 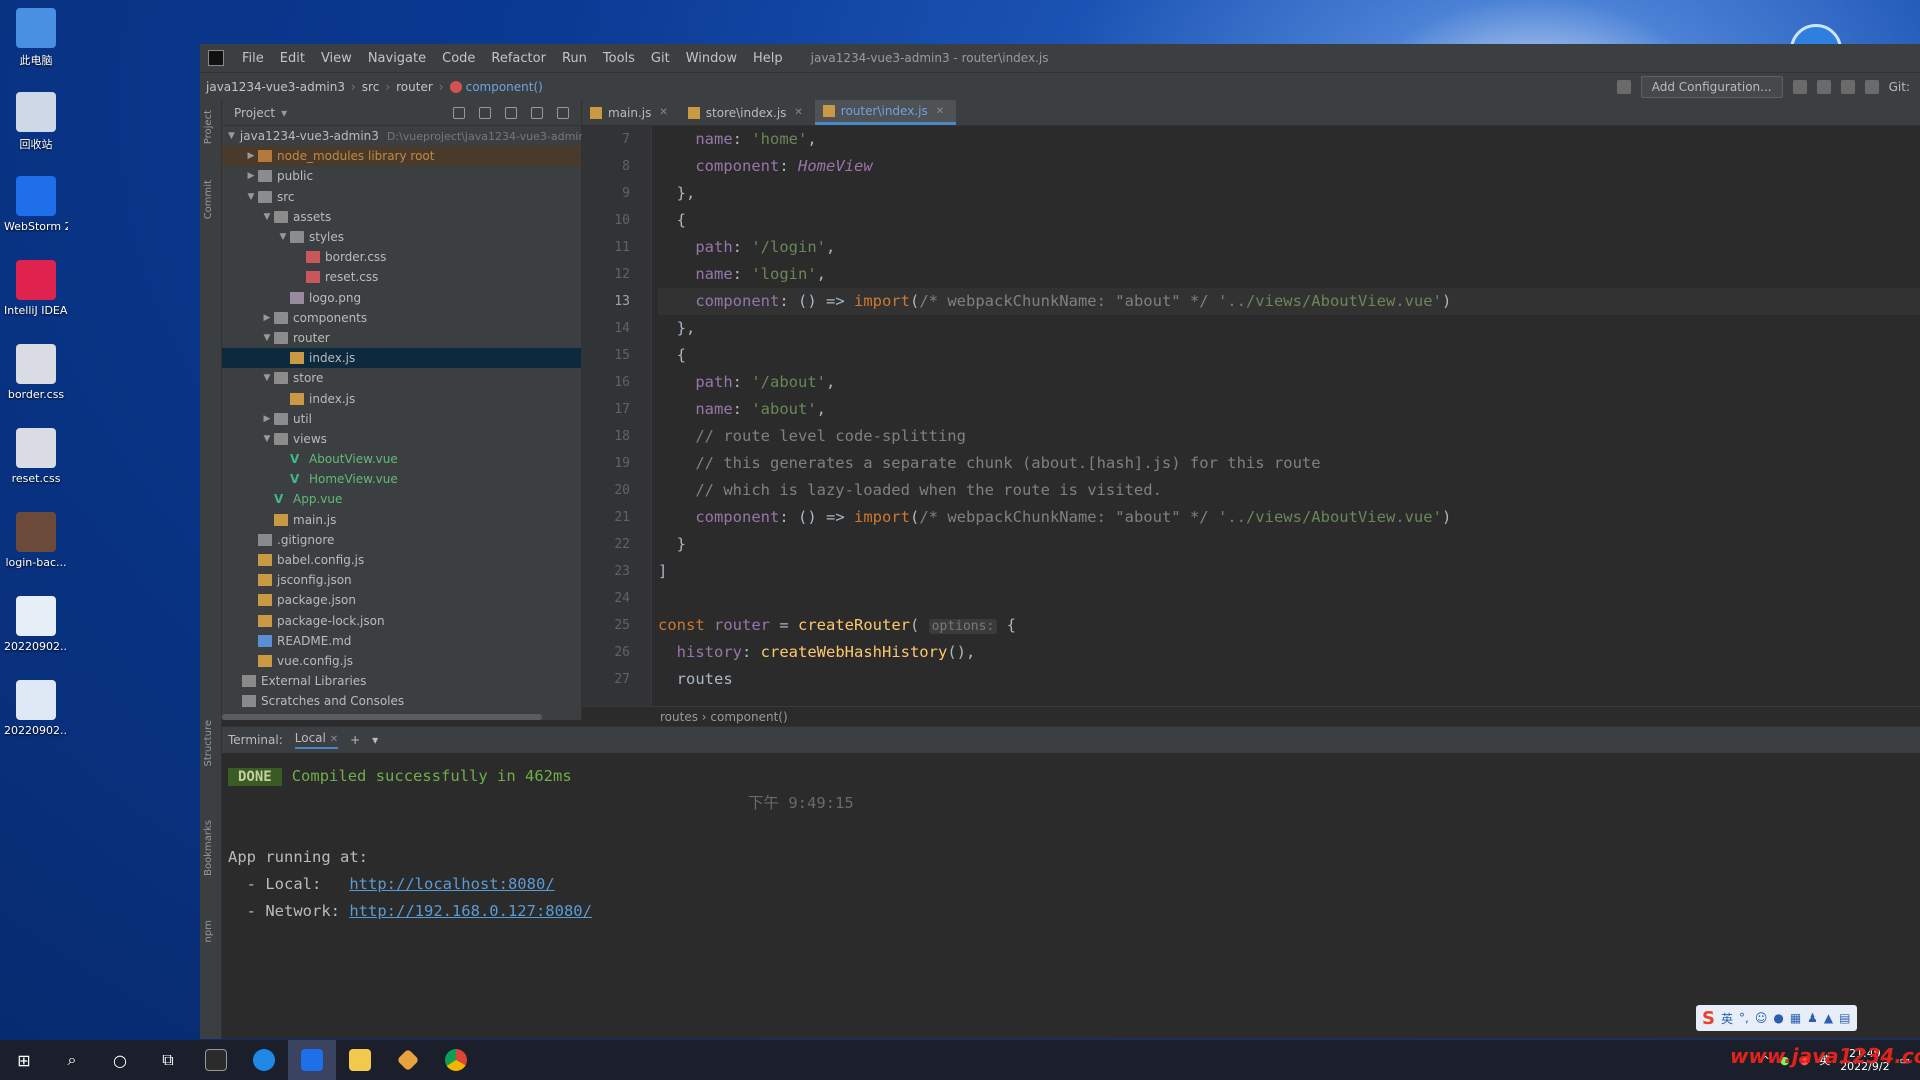 What do you see at coordinates (36, 372) in the screenshot?
I see `desktop-icon: border.css` at bounding box center [36, 372].